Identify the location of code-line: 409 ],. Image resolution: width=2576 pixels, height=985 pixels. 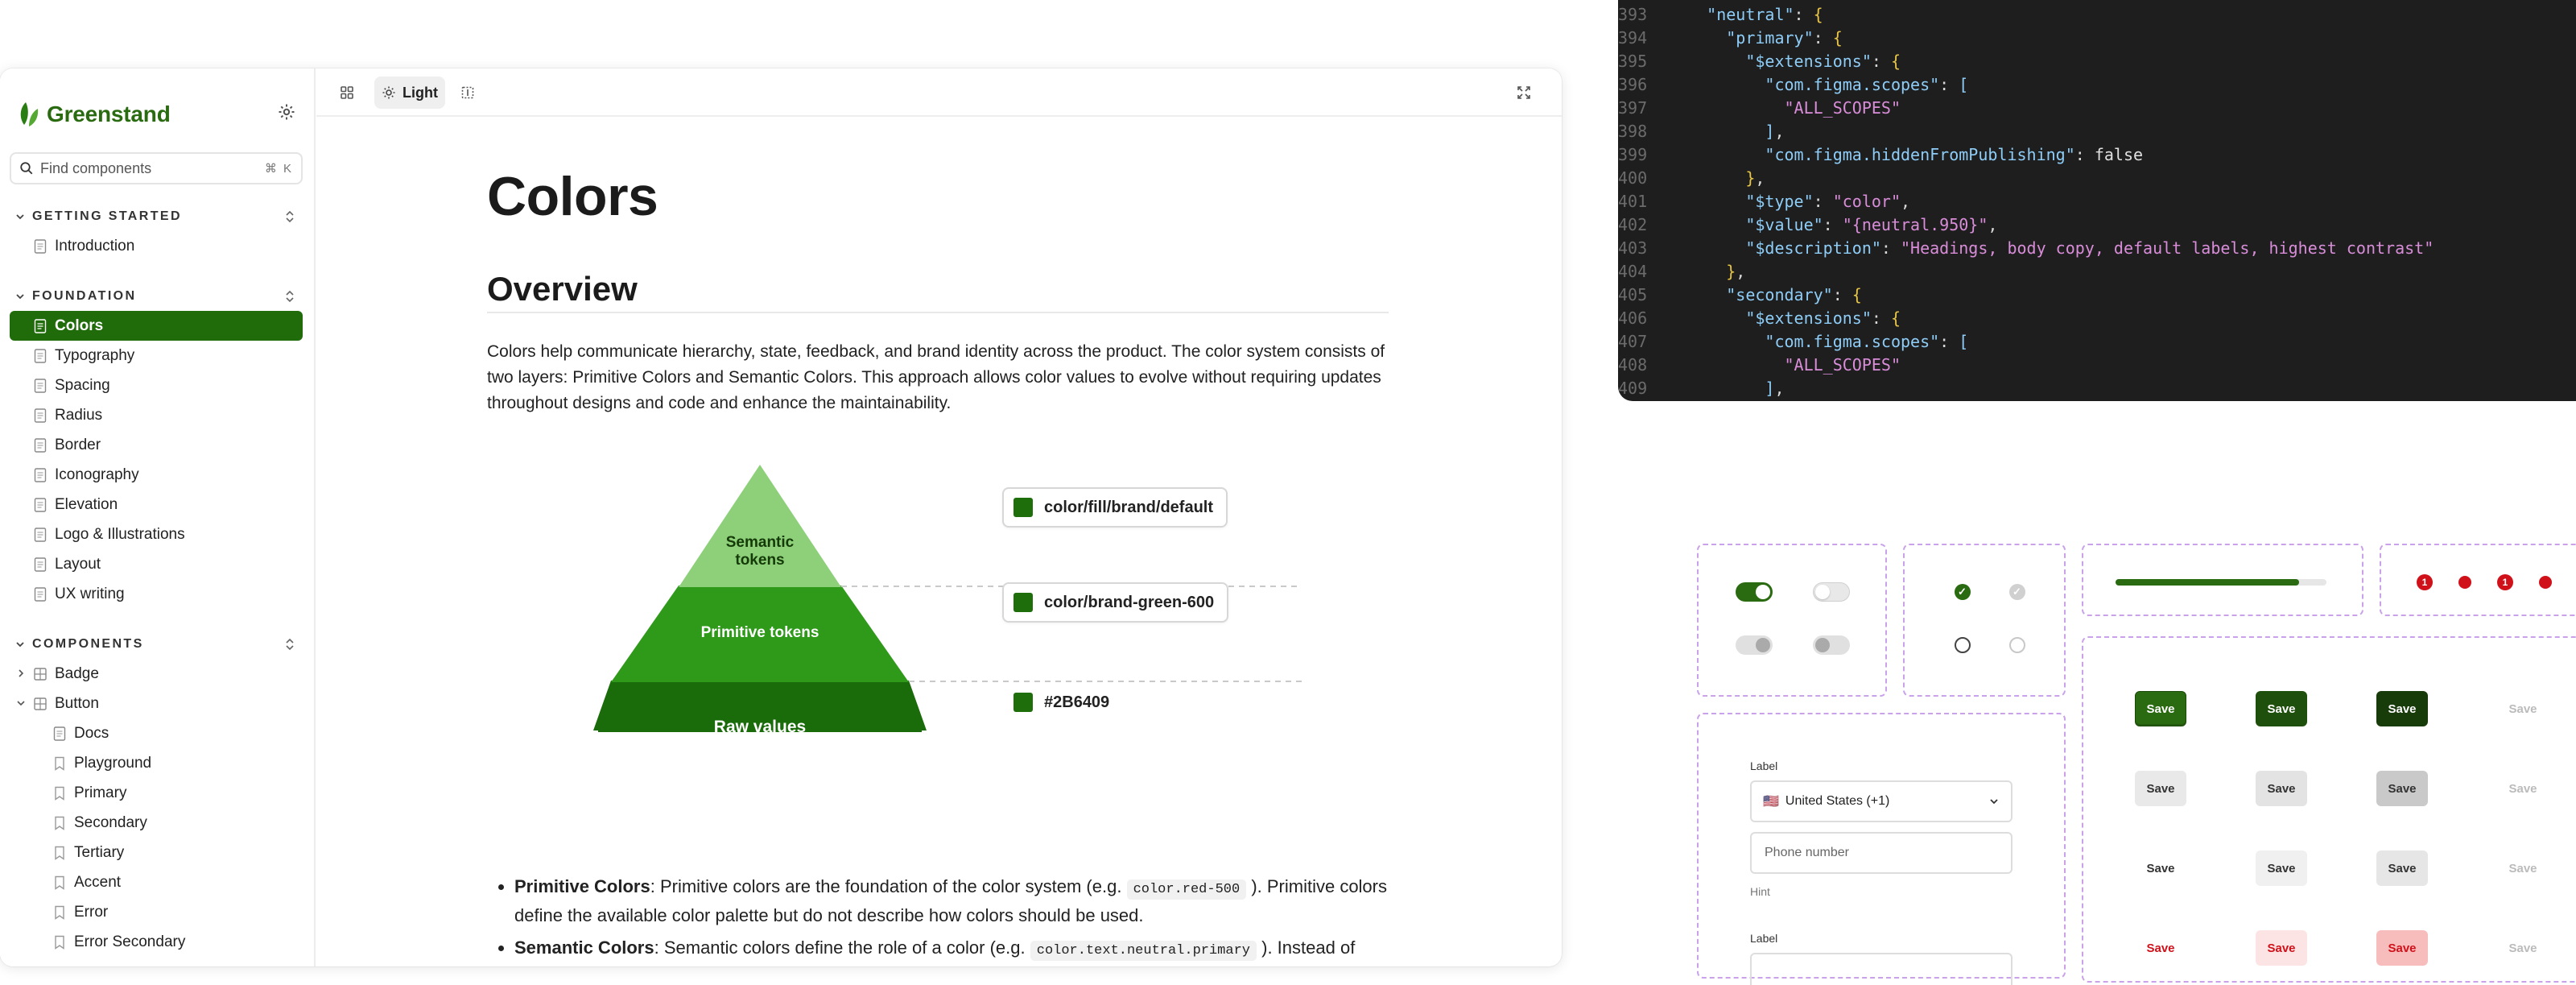
(2097, 388).